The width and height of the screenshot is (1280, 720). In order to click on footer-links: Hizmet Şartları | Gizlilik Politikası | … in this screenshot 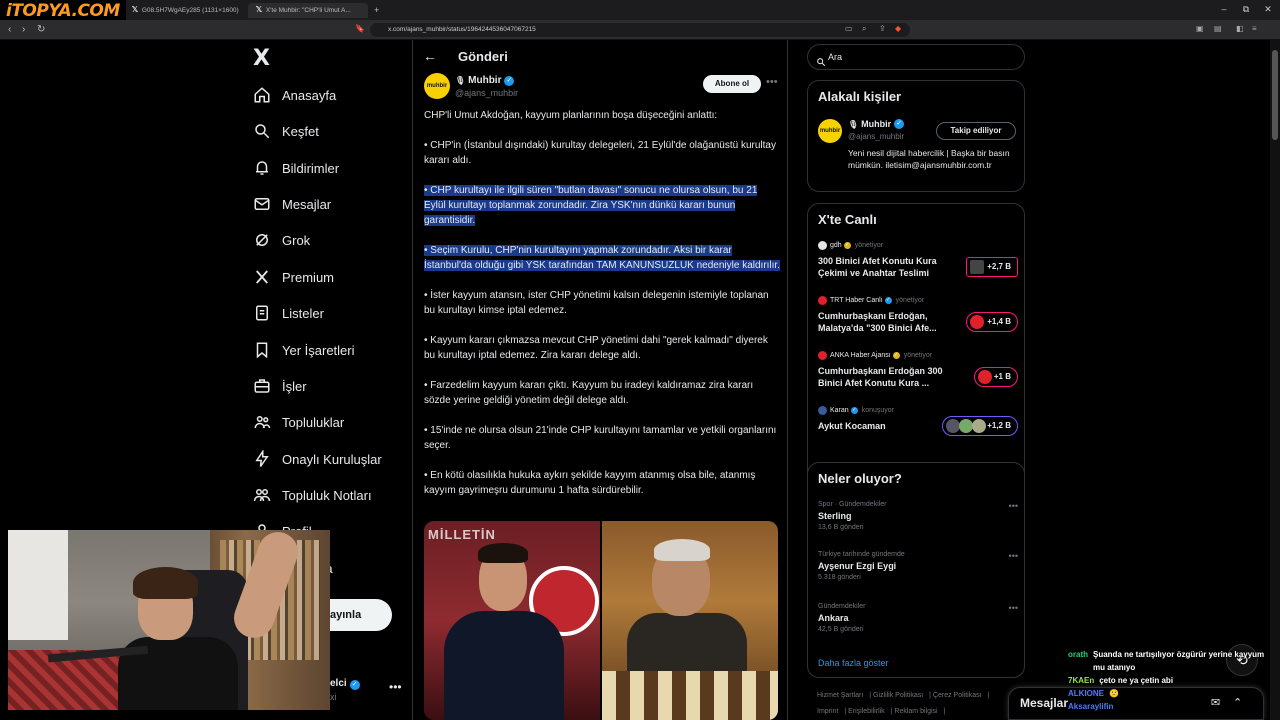, I will do `click(903, 703)`.